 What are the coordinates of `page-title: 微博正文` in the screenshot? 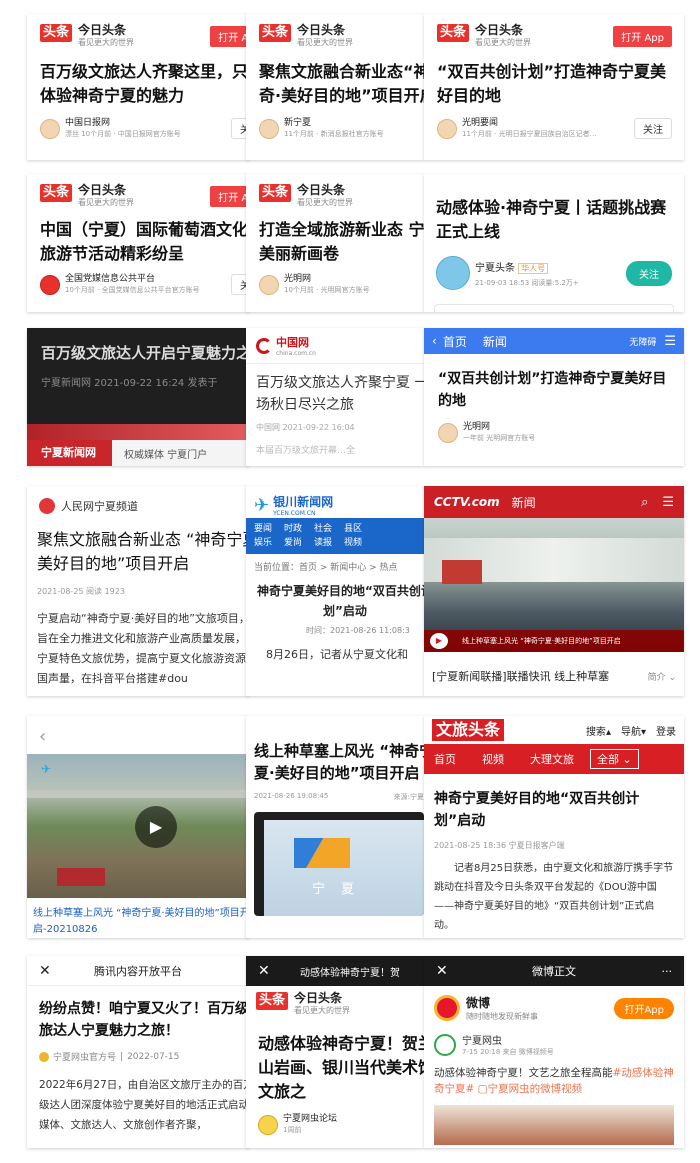 It's located at (554, 971).